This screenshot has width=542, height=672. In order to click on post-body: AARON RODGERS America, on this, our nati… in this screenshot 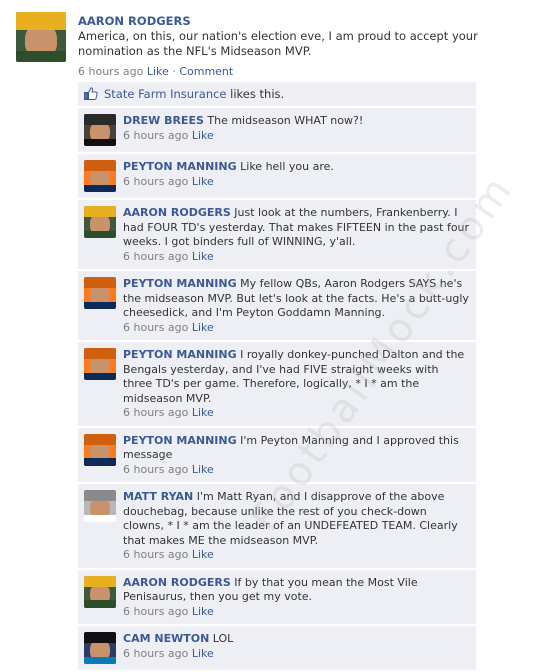, I will do `click(298, 46)`.